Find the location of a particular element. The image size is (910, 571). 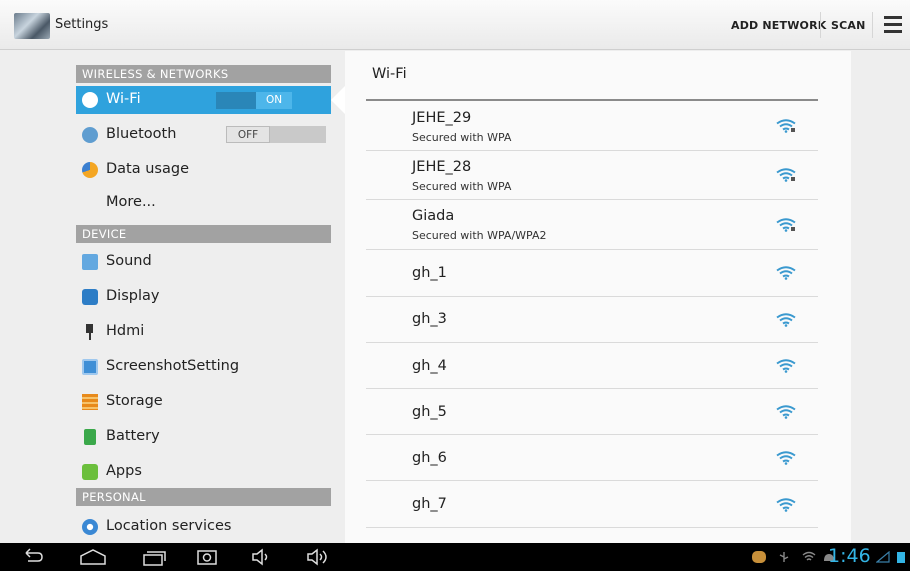

sidebar-item-storage: Storage is located at coordinates (206, 402).